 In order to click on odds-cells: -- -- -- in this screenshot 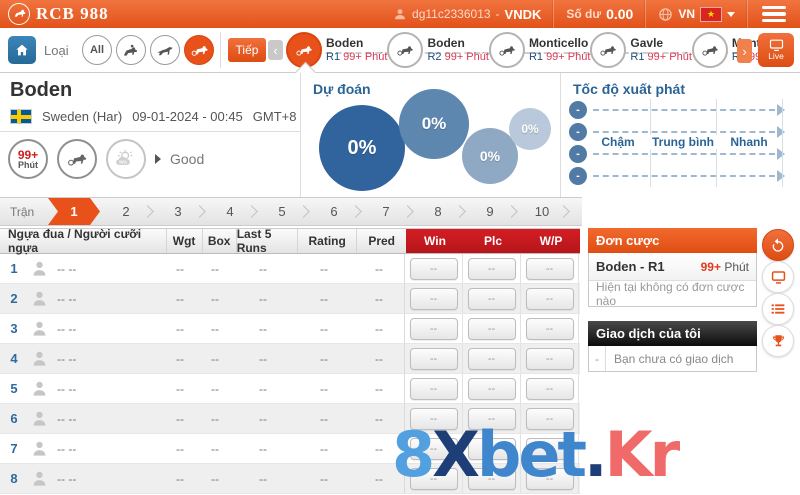, I will do `click(491, 418)`.